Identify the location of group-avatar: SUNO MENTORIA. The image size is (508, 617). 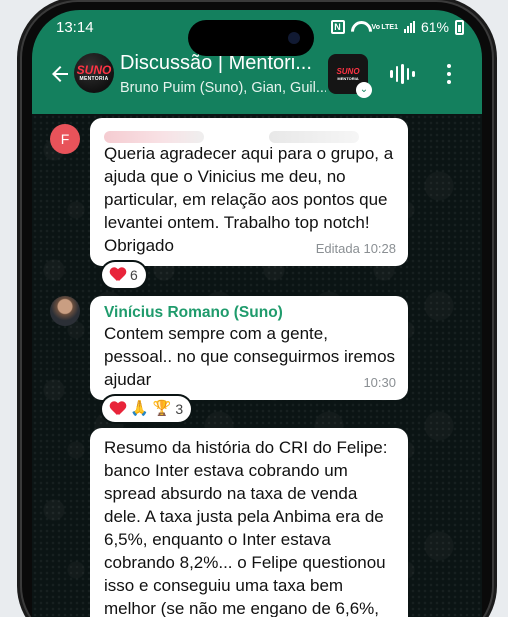
(94, 73).